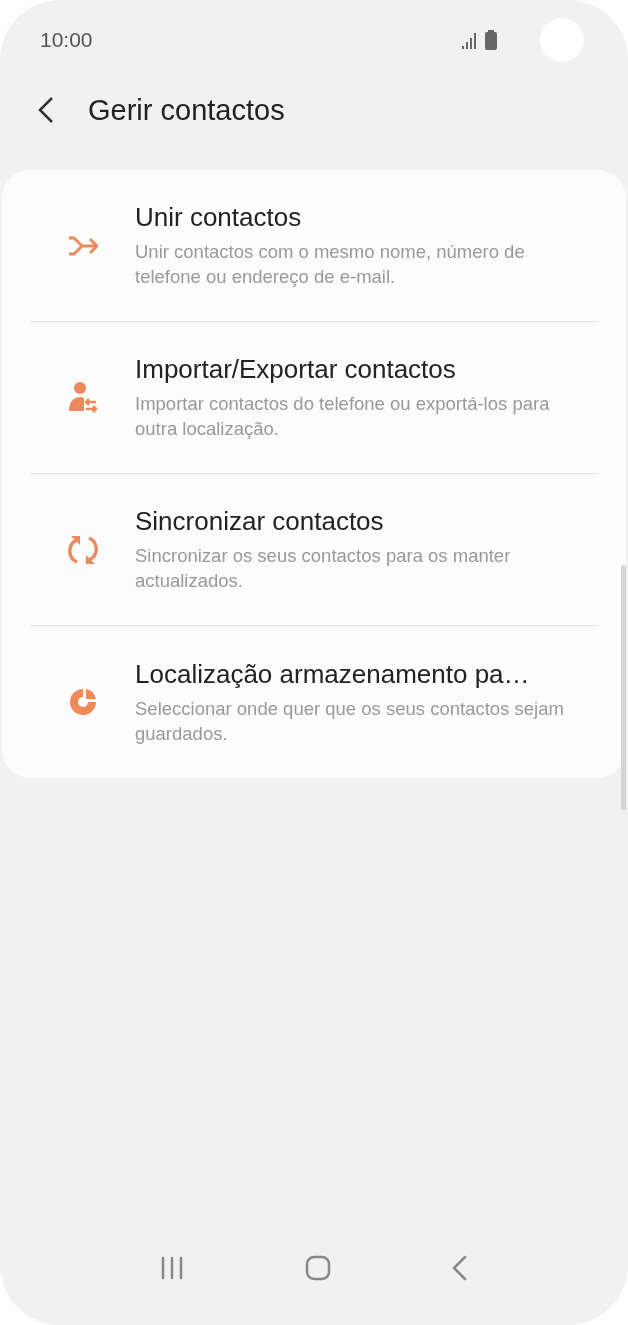 Image resolution: width=628 pixels, height=1325 pixels. I want to click on person-transfer-icon, so click(82, 397).